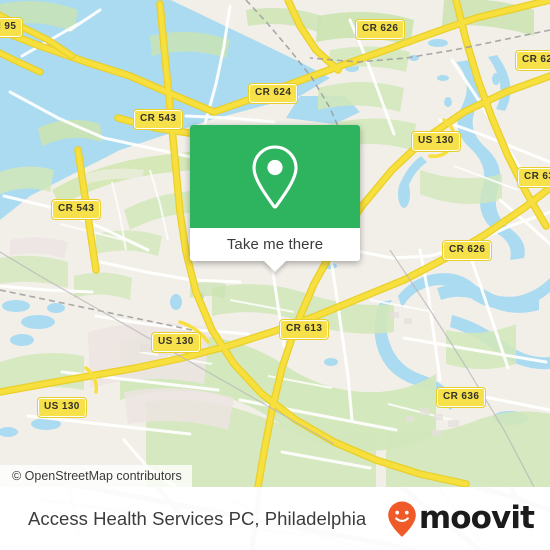 Image resolution: width=550 pixels, height=550 pixels. What do you see at coordinates (76, 209) in the screenshot?
I see `road-shield-cr-543-west: CR 543` at bounding box center [76, 209].